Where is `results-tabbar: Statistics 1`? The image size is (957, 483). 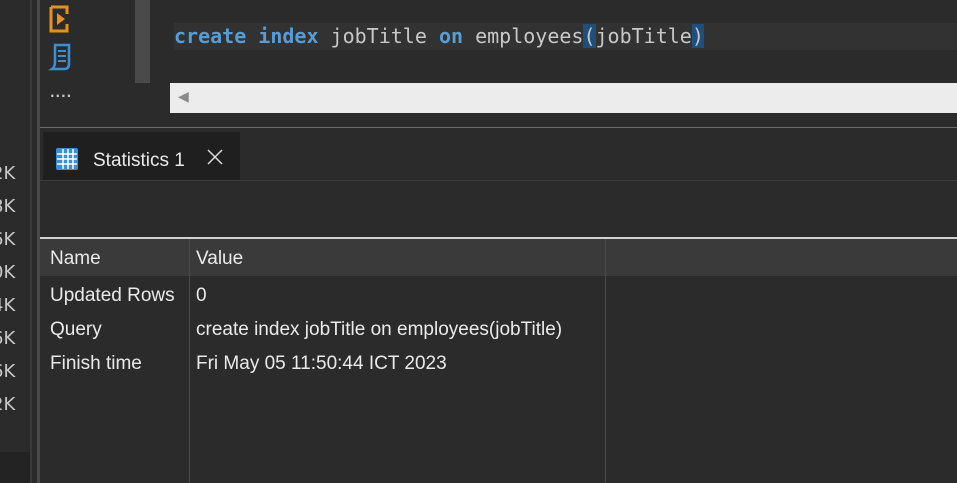
results-tabbar: Statistics 1 is located at coordinates (498, 155).